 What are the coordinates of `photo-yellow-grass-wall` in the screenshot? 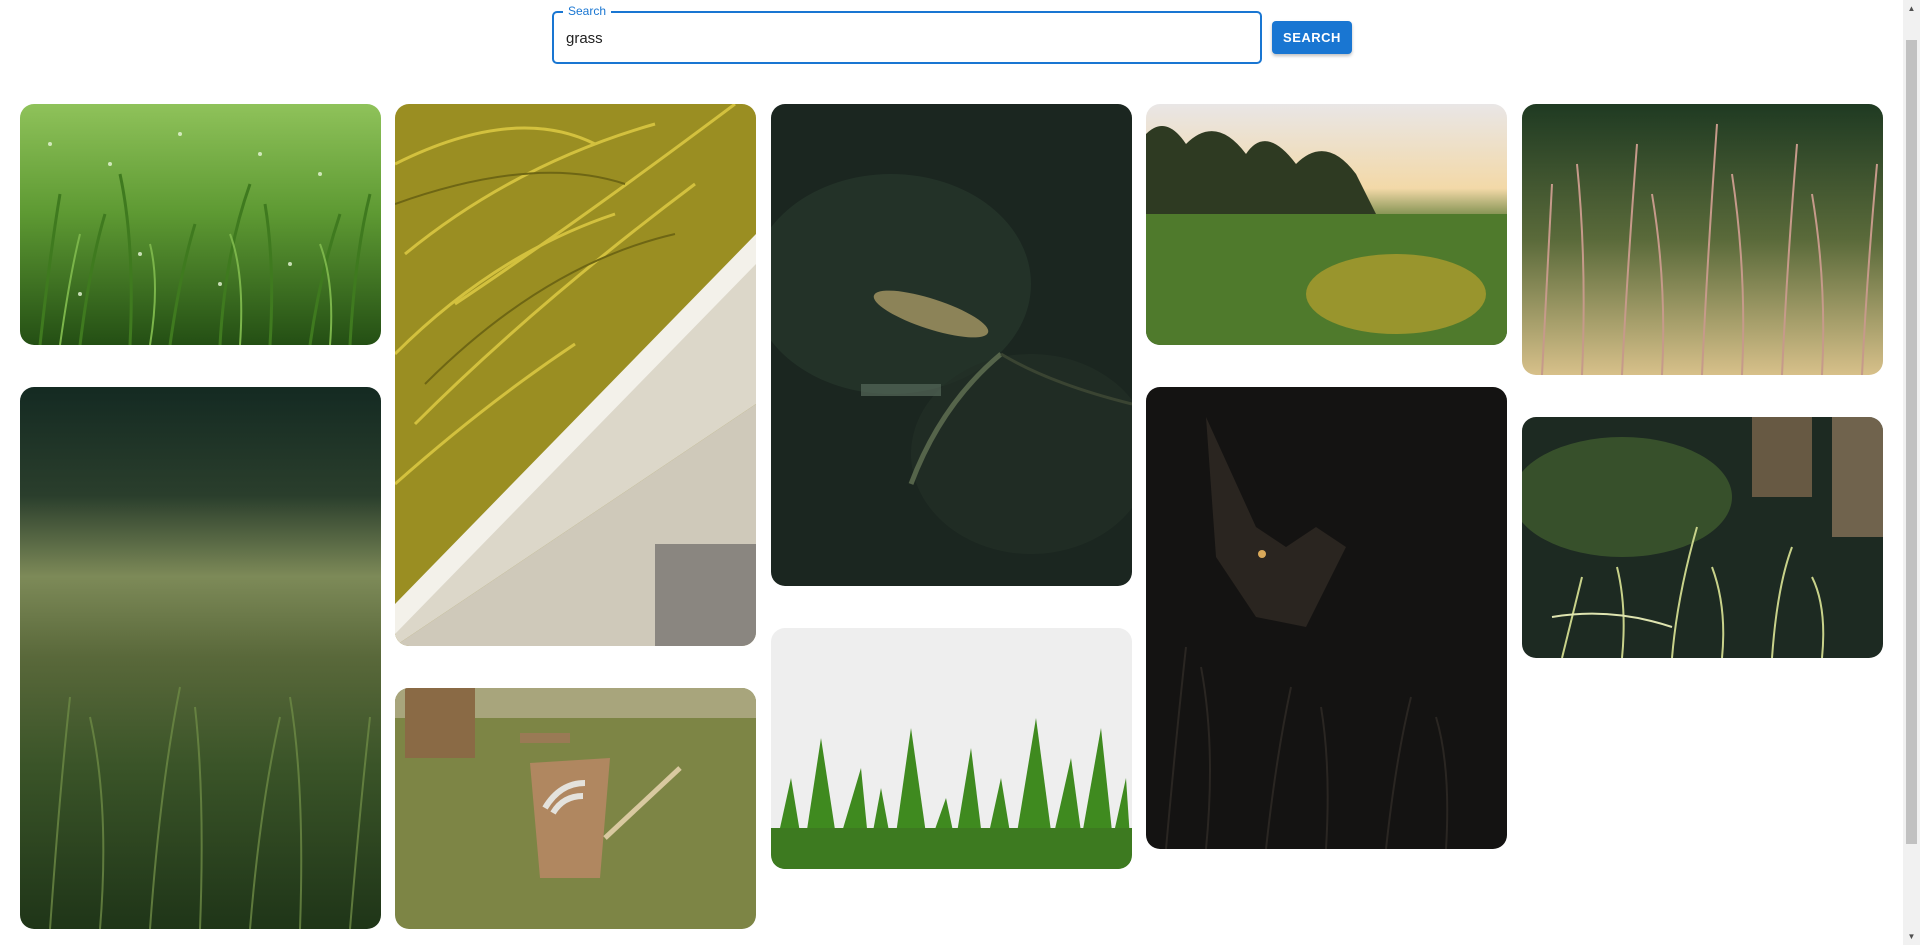 It's located at (575, 375).